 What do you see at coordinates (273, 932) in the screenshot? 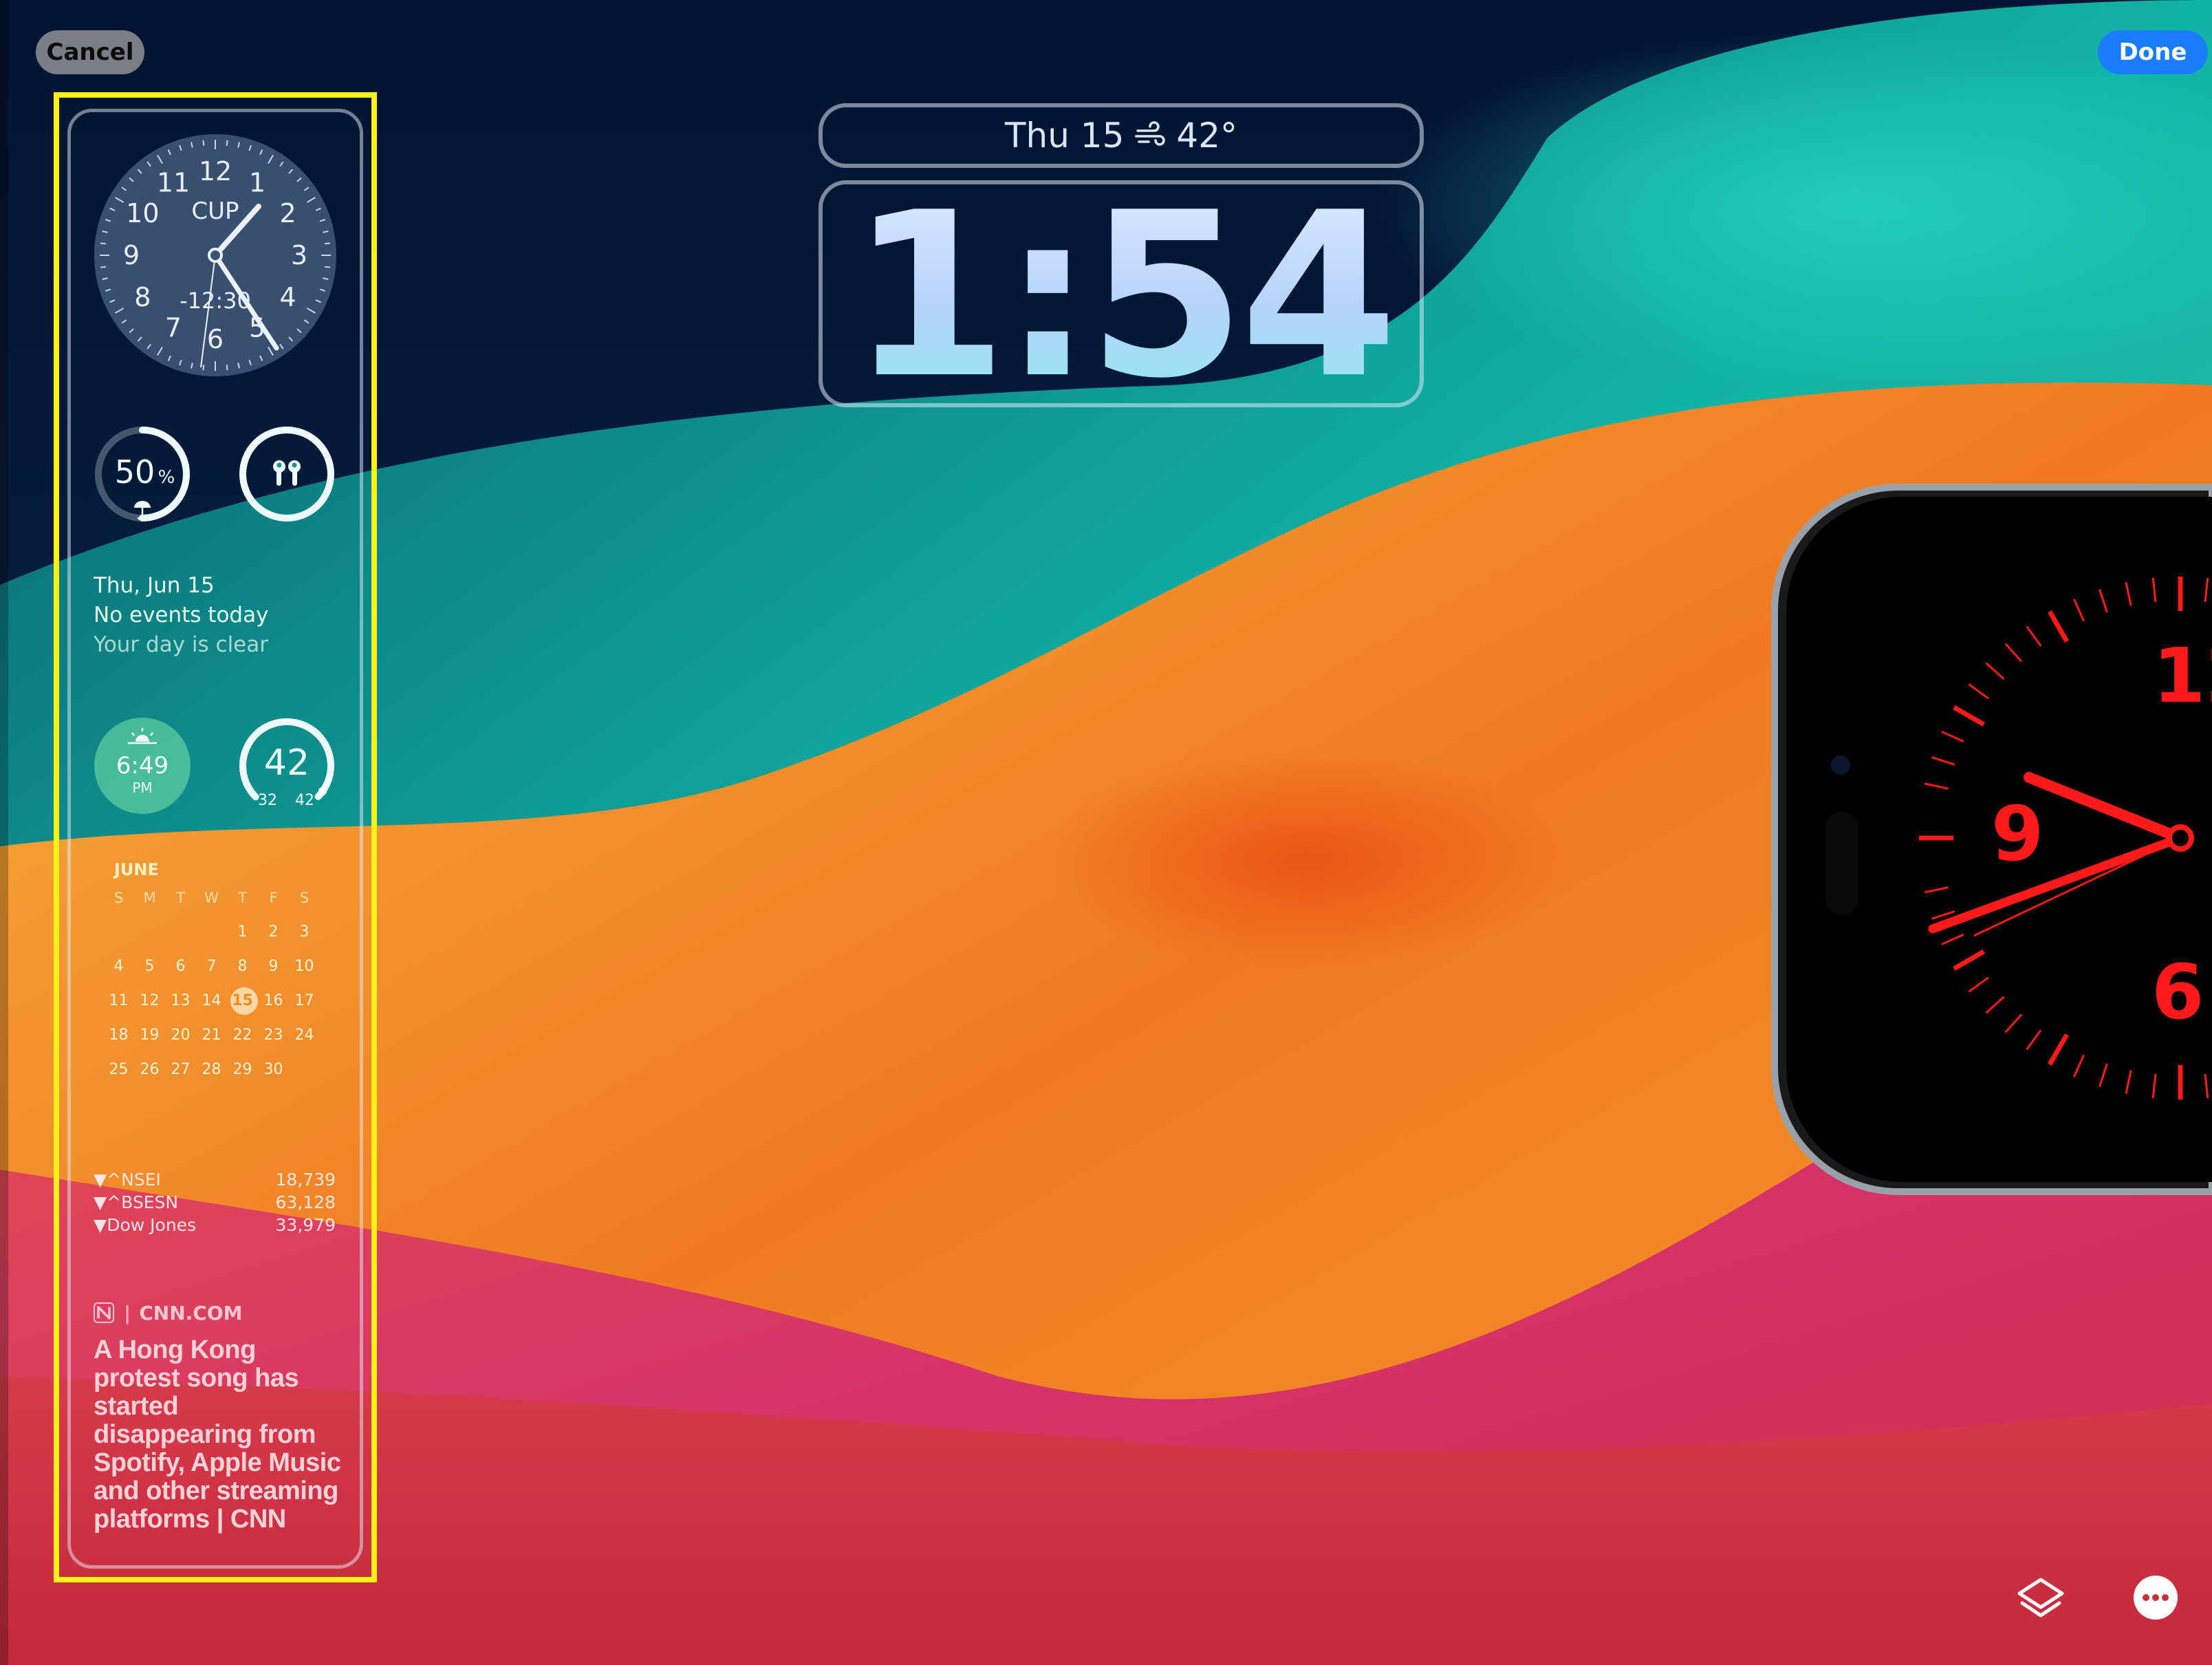
I see `calendar-day: 2` at bounding box center [273, 932].